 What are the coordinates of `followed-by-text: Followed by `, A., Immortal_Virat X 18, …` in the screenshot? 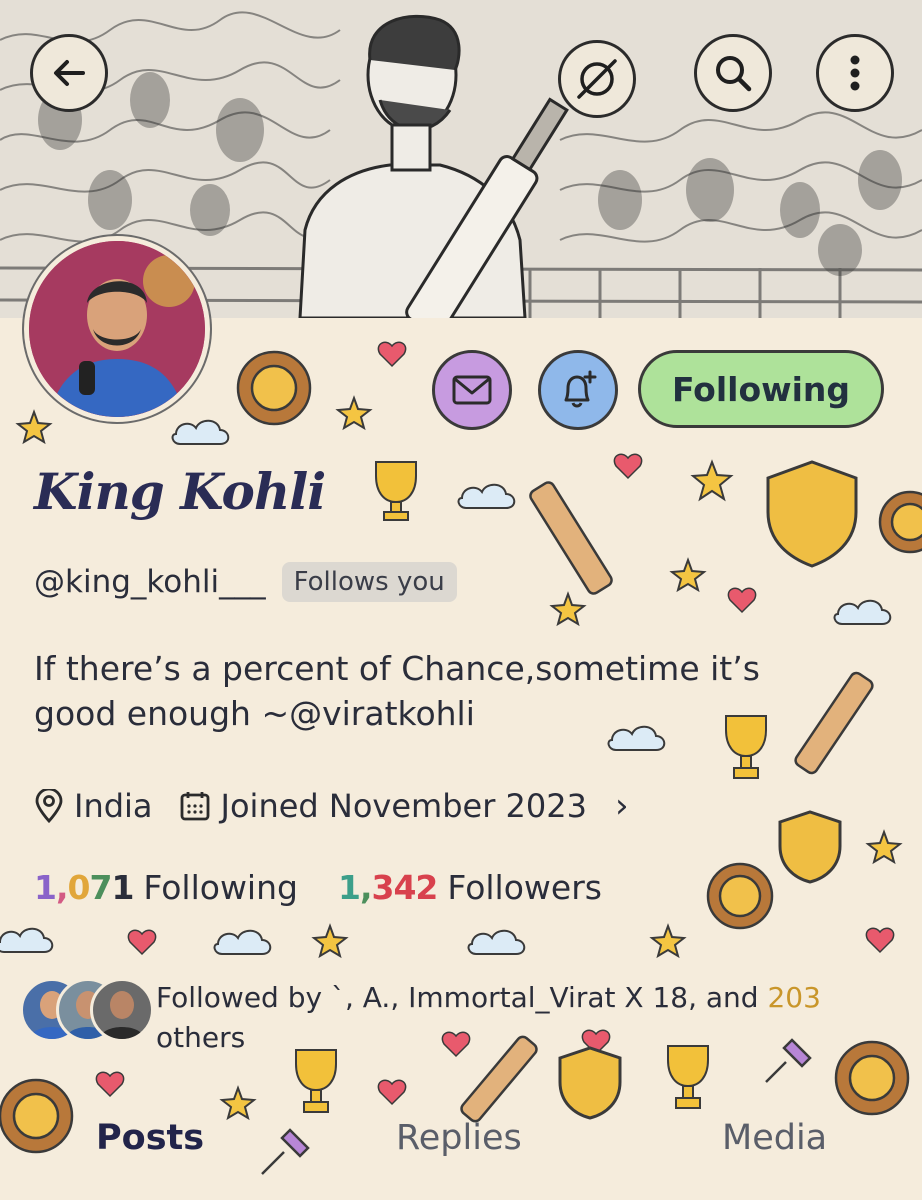 It's located at (516, 1018).